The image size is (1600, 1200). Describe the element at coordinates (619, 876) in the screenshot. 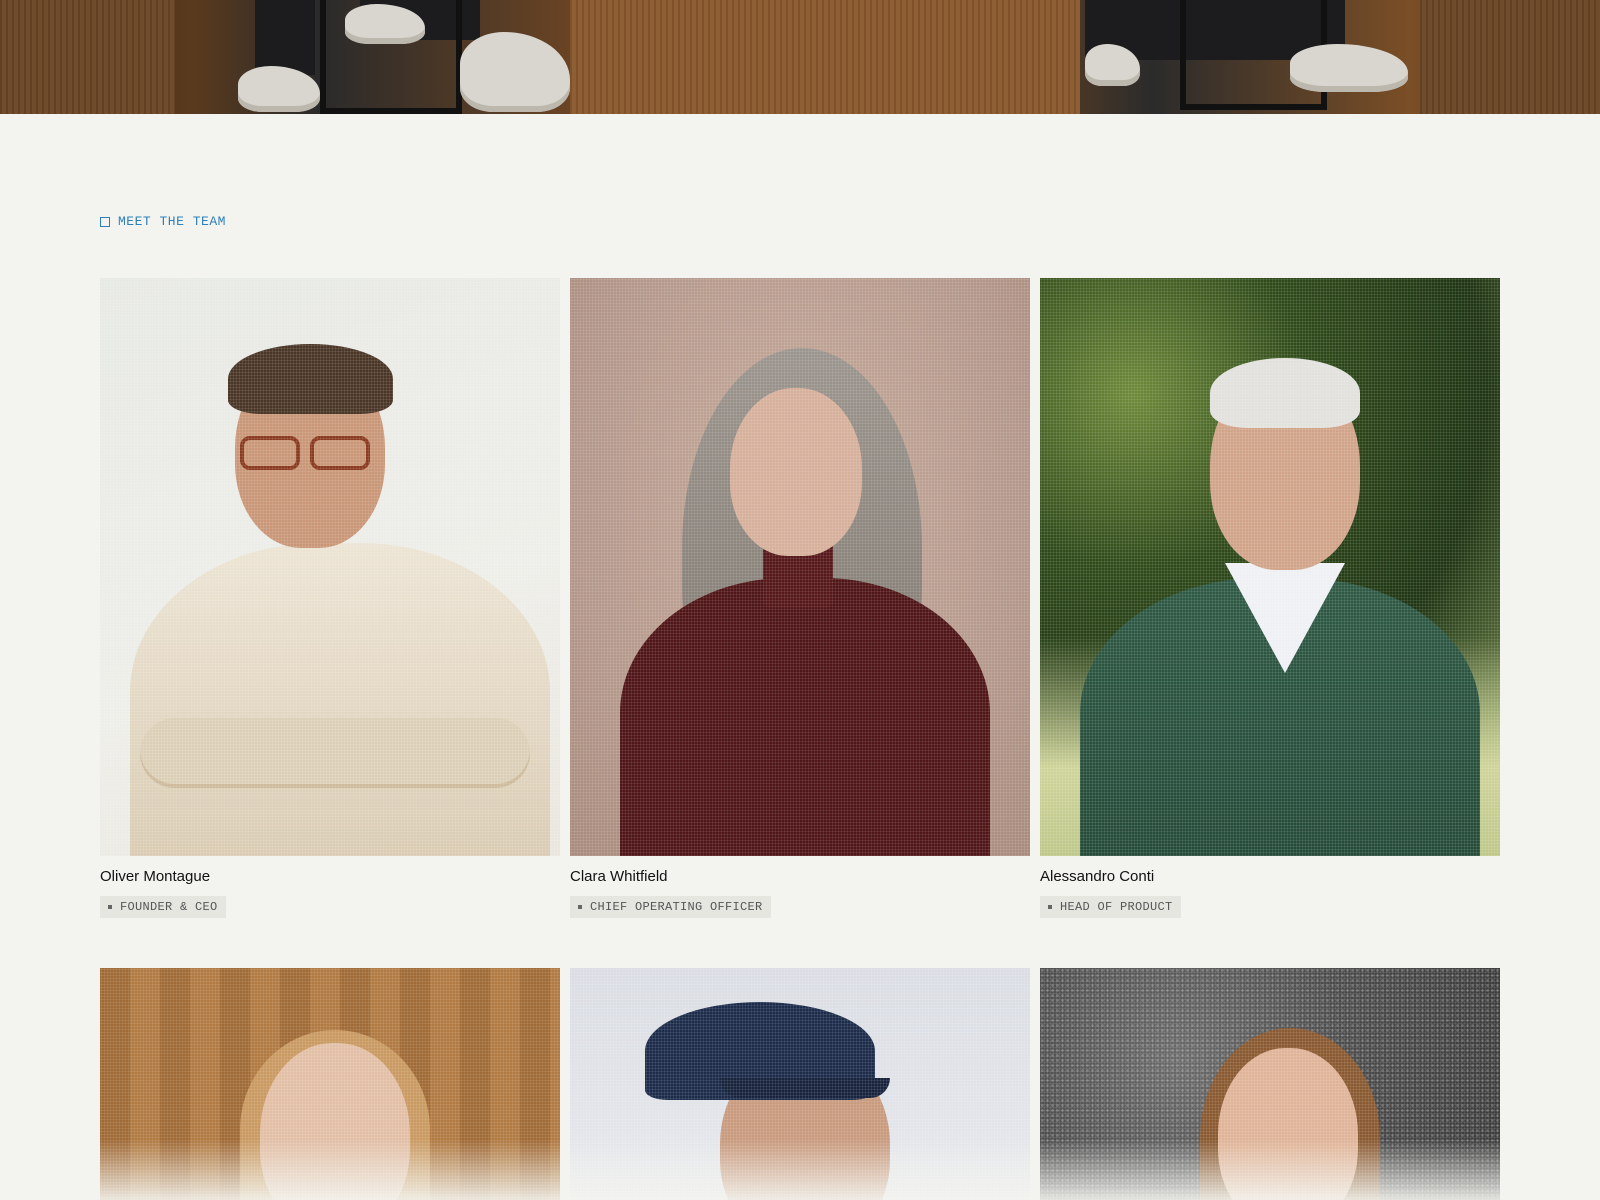

I see `member-name: Clara Whitfield` at that location.